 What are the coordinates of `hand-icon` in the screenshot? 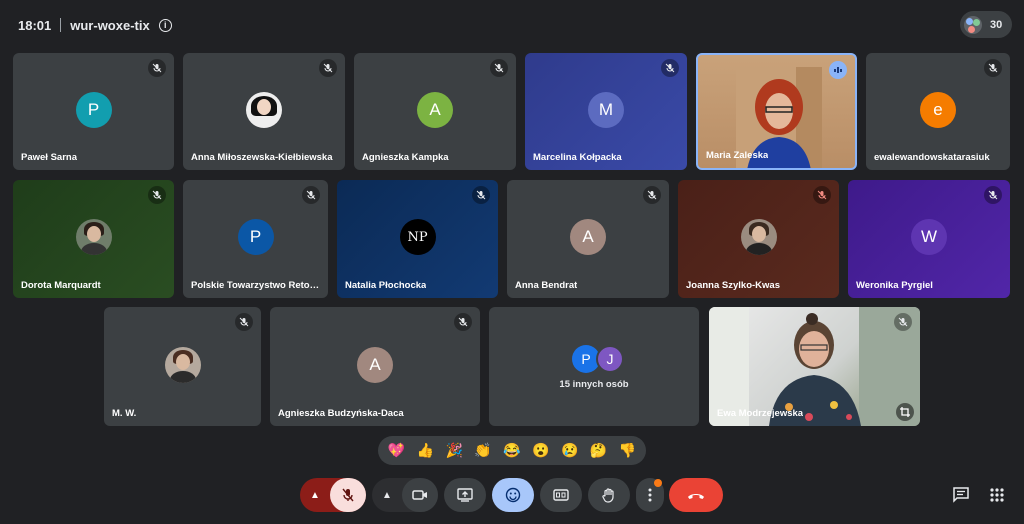 It's located at (608, 495).